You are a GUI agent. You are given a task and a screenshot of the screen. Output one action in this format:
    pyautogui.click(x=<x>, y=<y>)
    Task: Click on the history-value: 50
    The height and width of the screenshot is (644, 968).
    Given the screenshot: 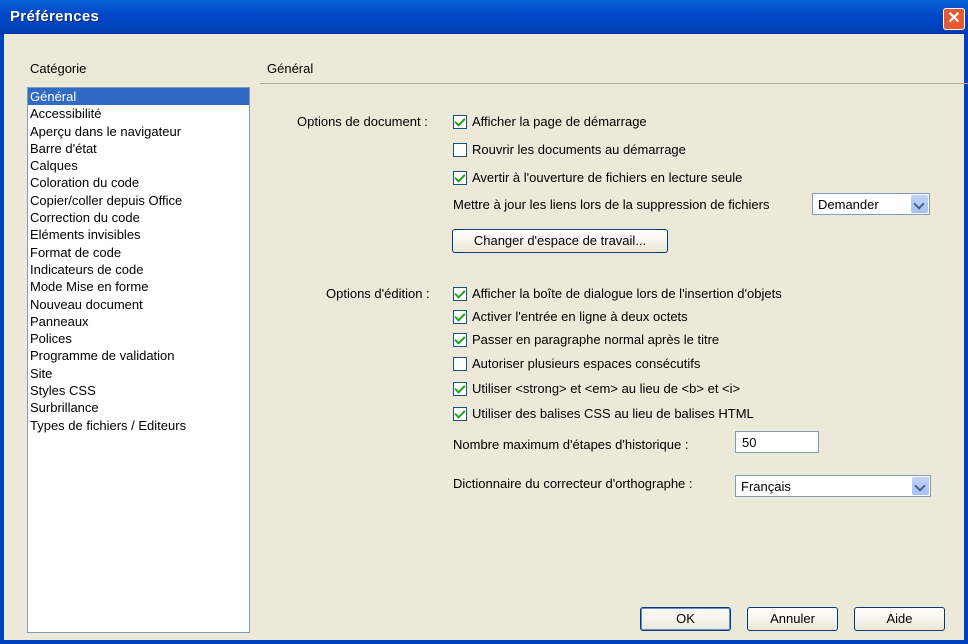 What is the action you would take?
    pyautogui.click(x=749, y=442)
    